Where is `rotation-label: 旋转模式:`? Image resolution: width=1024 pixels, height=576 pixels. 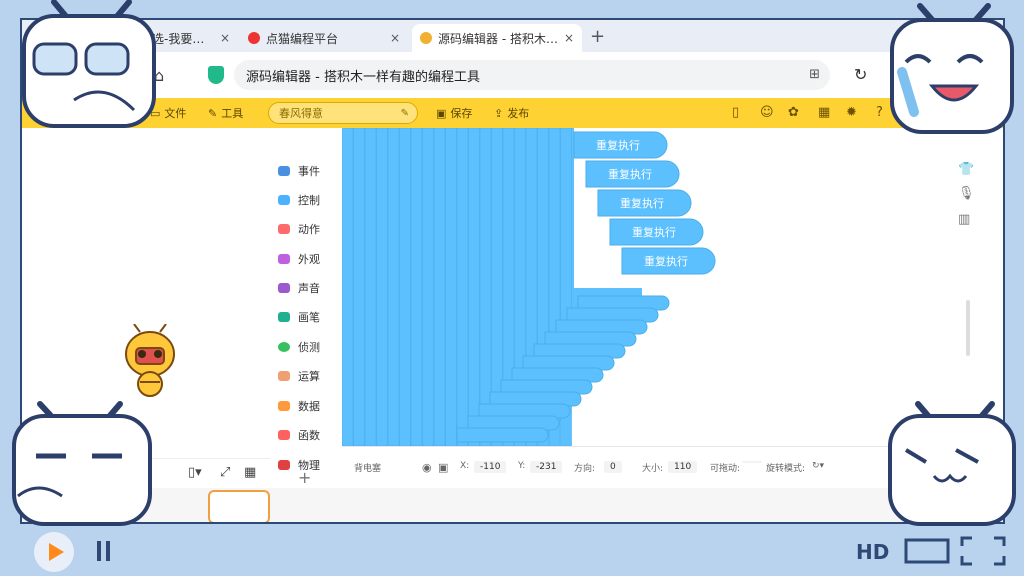 rotation-label: 旋转模式: is located at coordinates (786, 469).